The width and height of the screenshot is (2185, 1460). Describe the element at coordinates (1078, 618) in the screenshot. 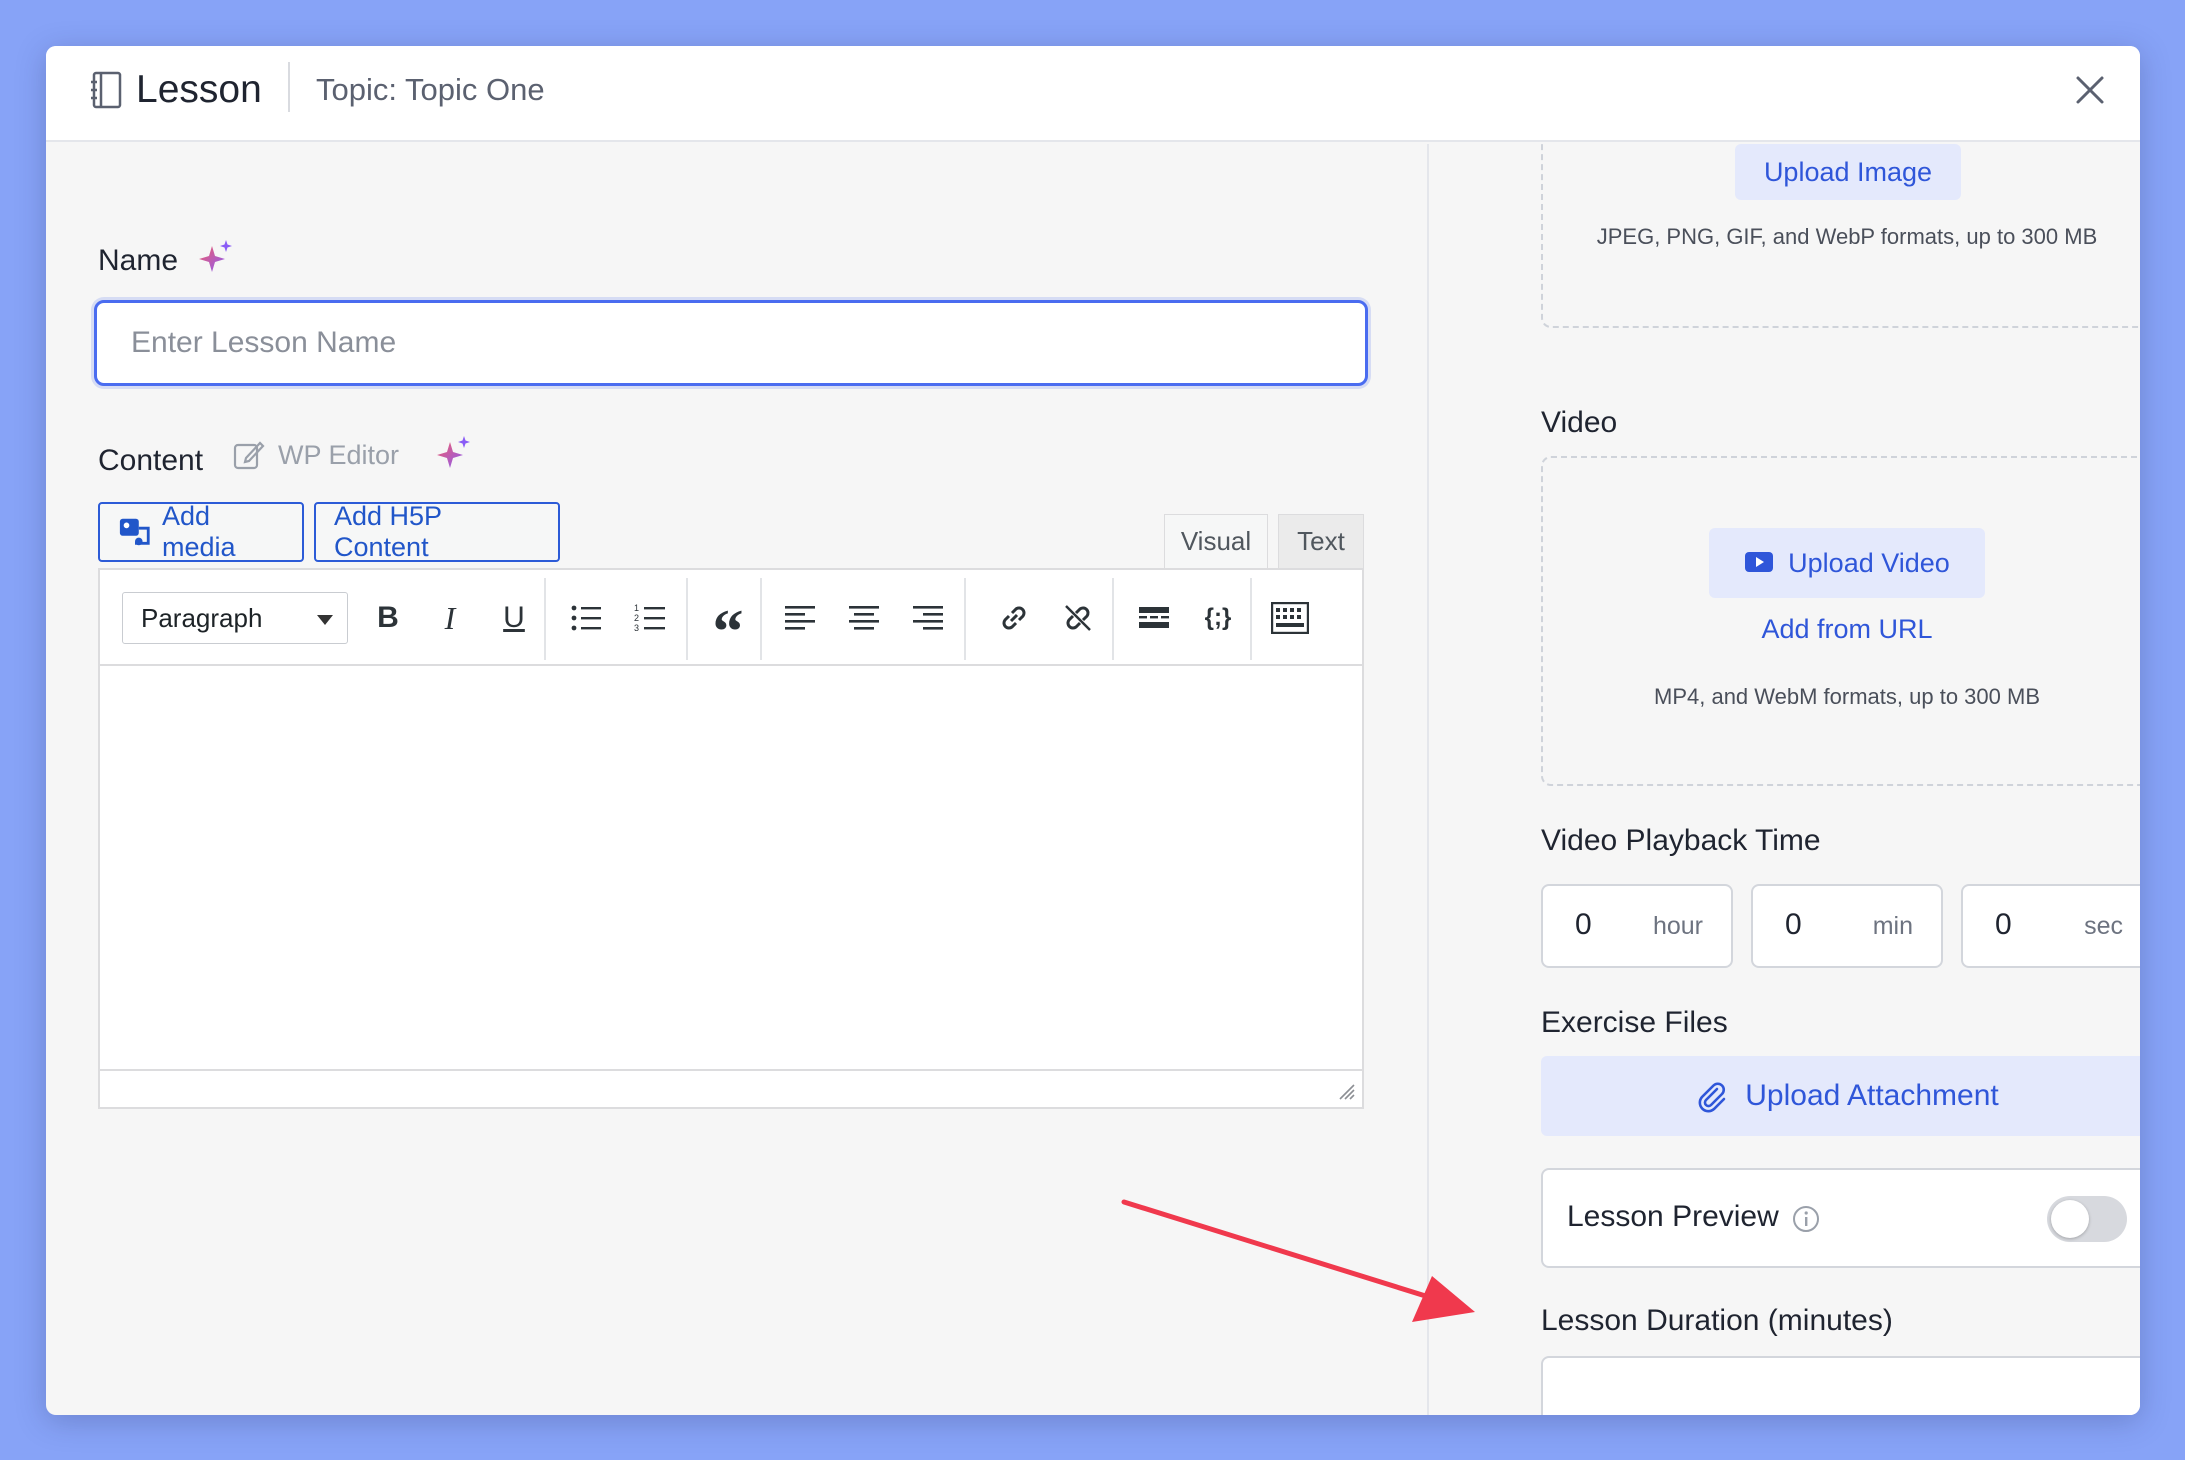

I see `unlink-icon` at that location.